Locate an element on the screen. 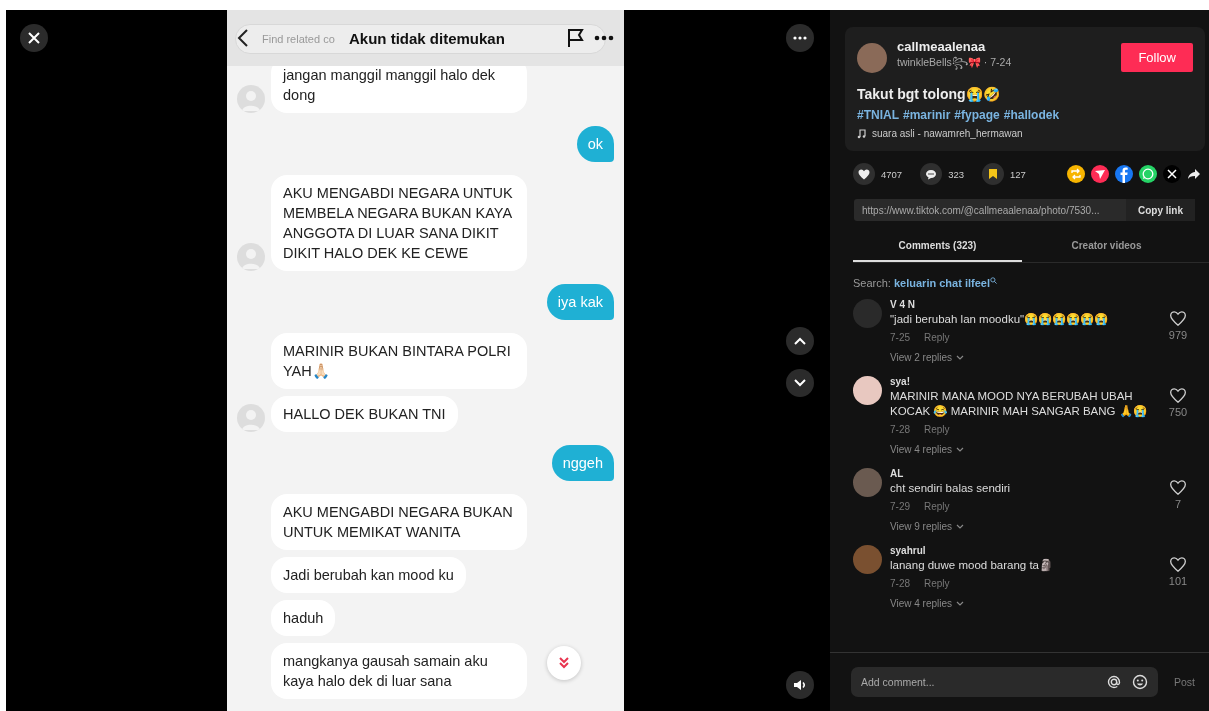 The height and width of the screenshot is (711, 1209). comment-text: MARINIR MANA MOOD NYA BERUBAH UBAH KOCAK 😂 MARINIR MAH SANGAR BANG 🙏😭 is located at coordinates (1019, 404).